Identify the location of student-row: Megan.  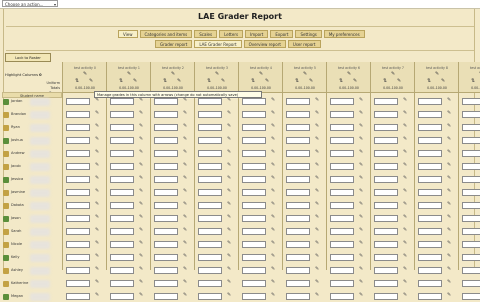
(32, 297).